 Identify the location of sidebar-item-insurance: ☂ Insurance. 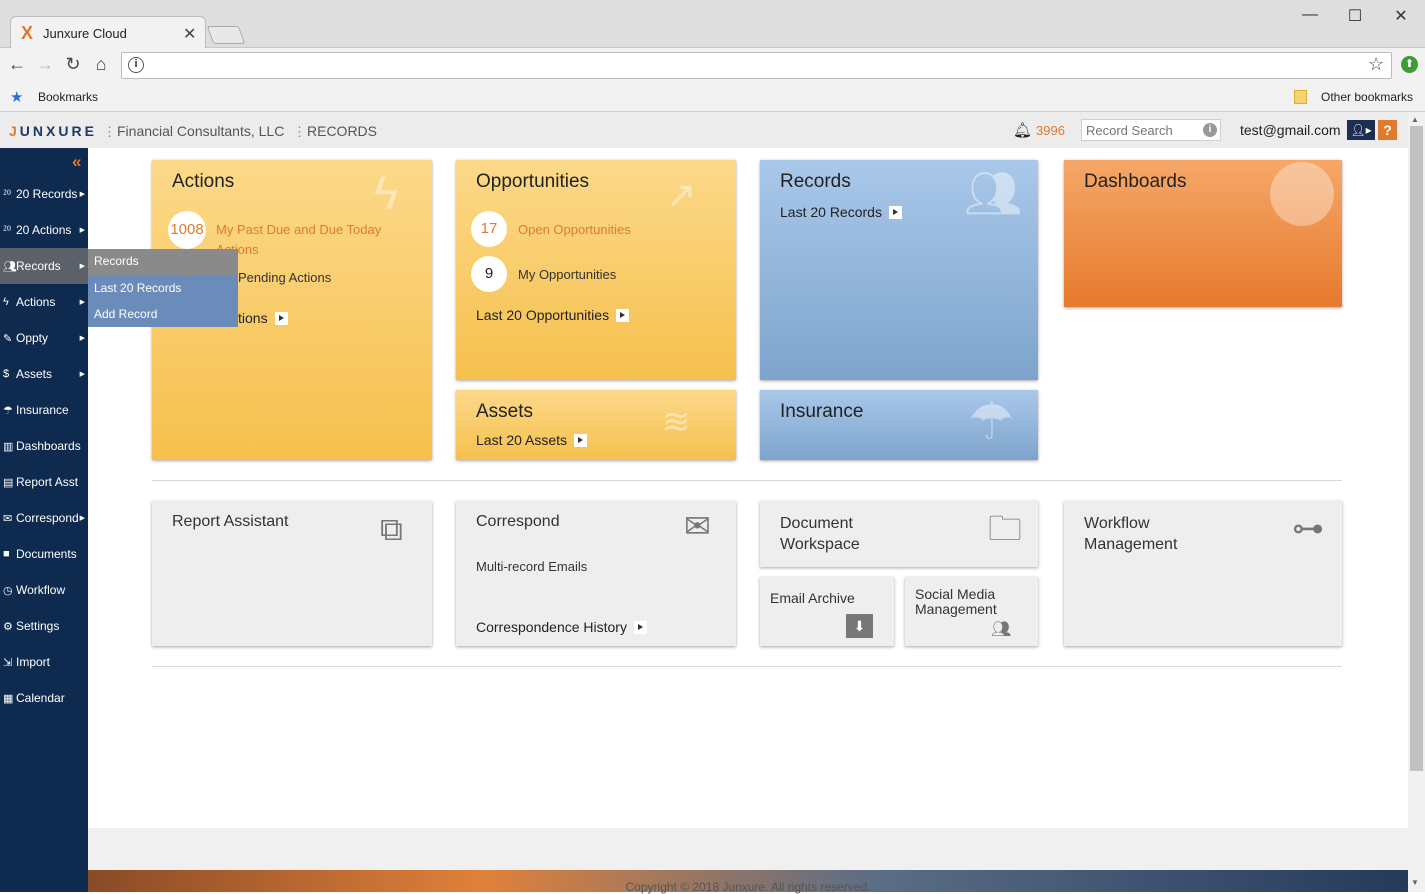
(44, 410).